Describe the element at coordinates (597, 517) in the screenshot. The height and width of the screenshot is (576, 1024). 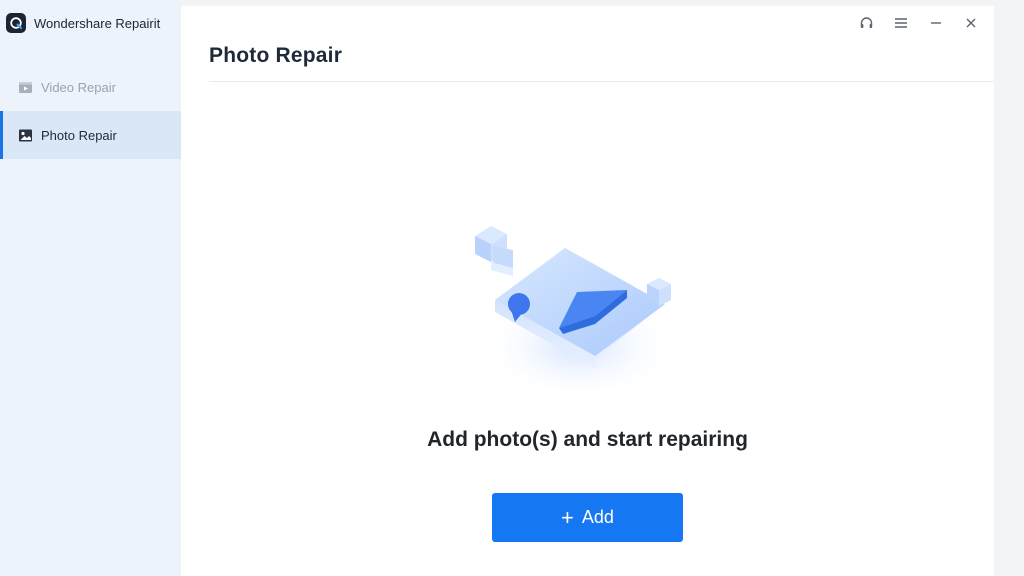
I see `add-button-label: Add` at that location.